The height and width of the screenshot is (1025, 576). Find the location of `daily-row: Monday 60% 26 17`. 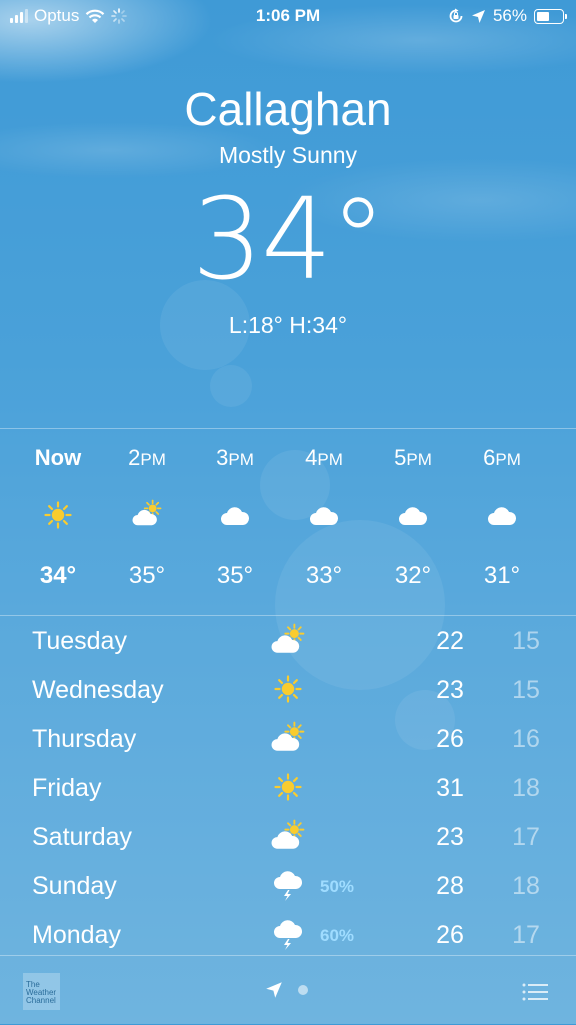

daily-row: Monday 60% 26 17 is located at coordinates (288, 936).